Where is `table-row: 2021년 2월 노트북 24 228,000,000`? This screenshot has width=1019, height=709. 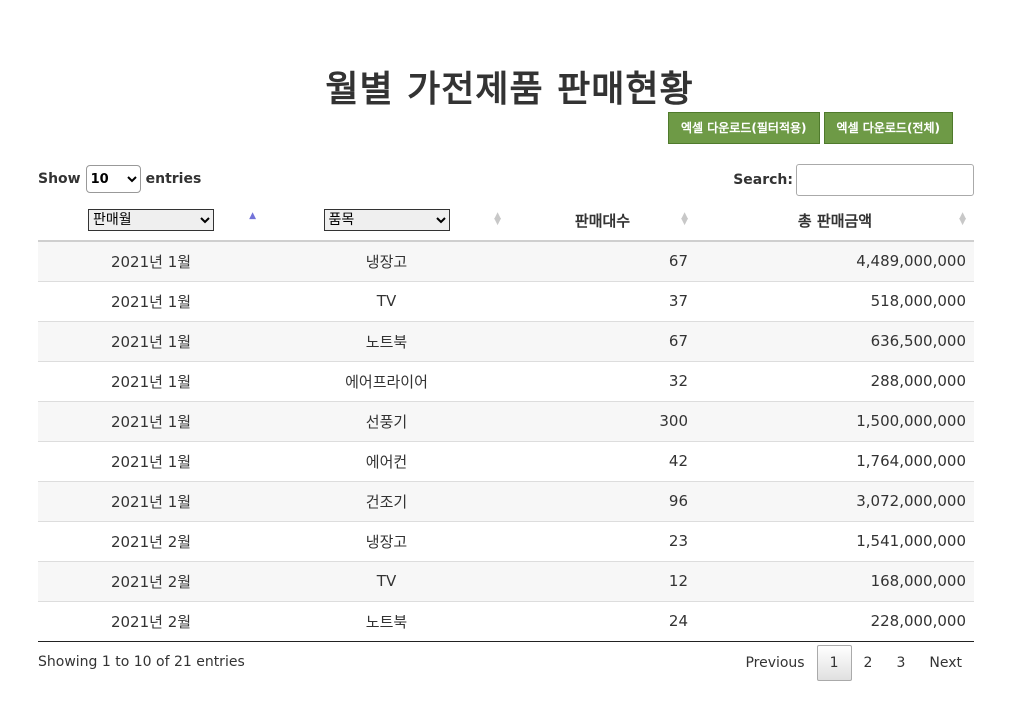
table-row: 2021년 2월 노트북 24 228,000,000 is located at coordinates (506, 621).